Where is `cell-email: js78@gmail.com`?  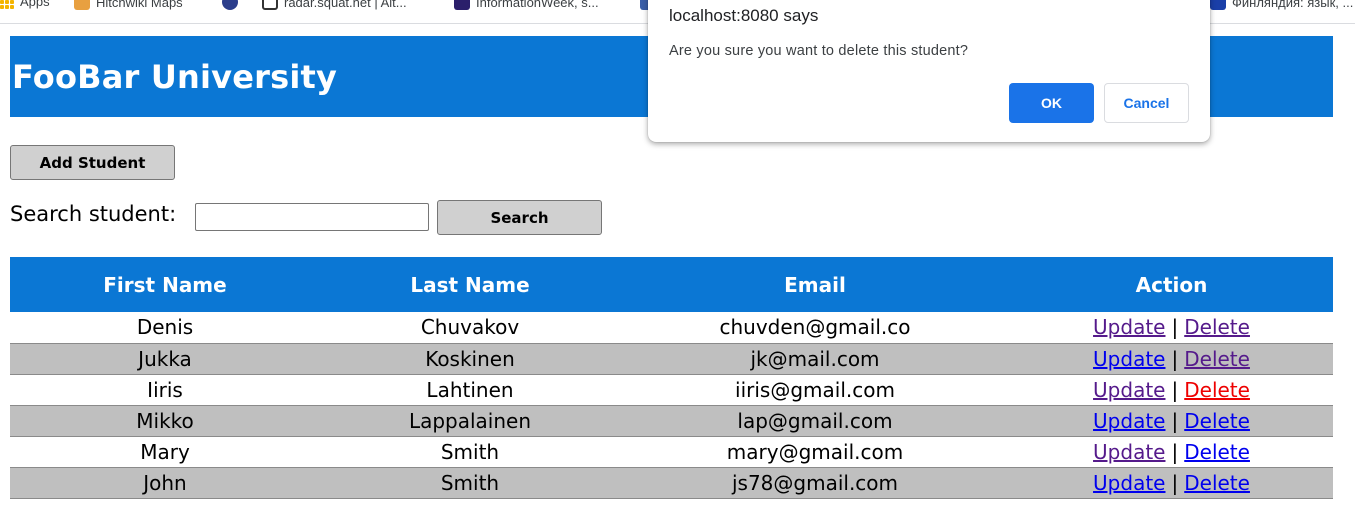 cell-email: js78@gmail.com is located at coordinates (815, 483).